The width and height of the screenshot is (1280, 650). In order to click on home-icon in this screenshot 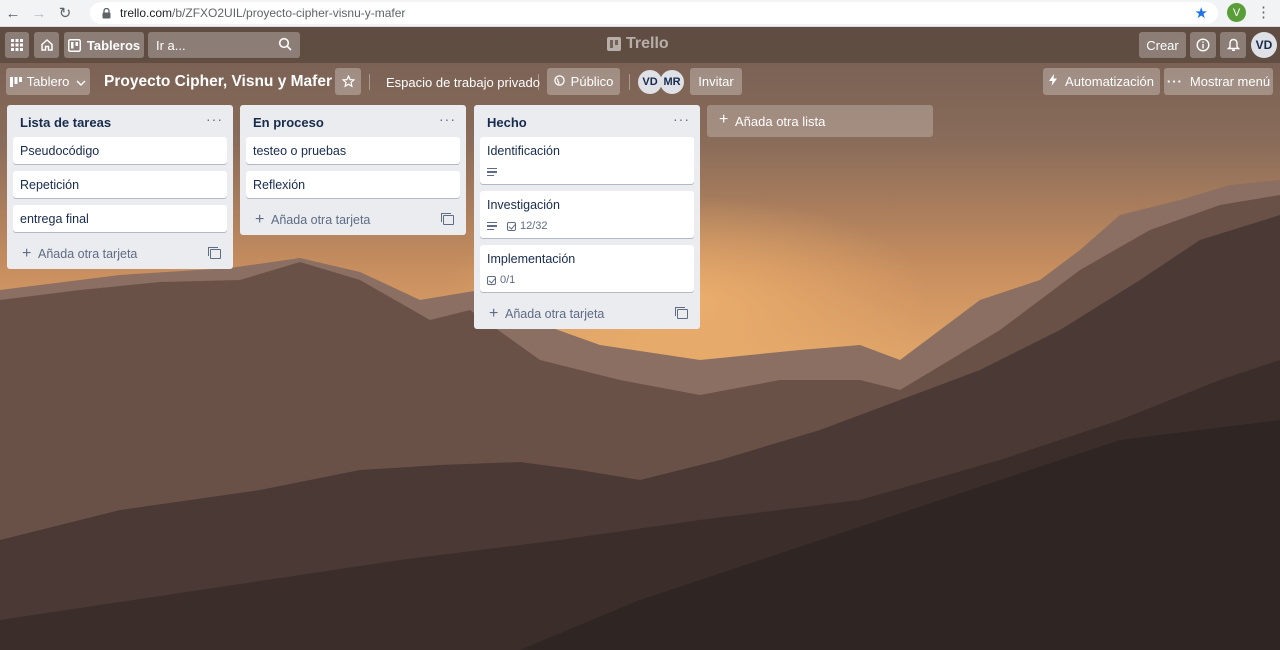, I will do `click(46, 45)`.